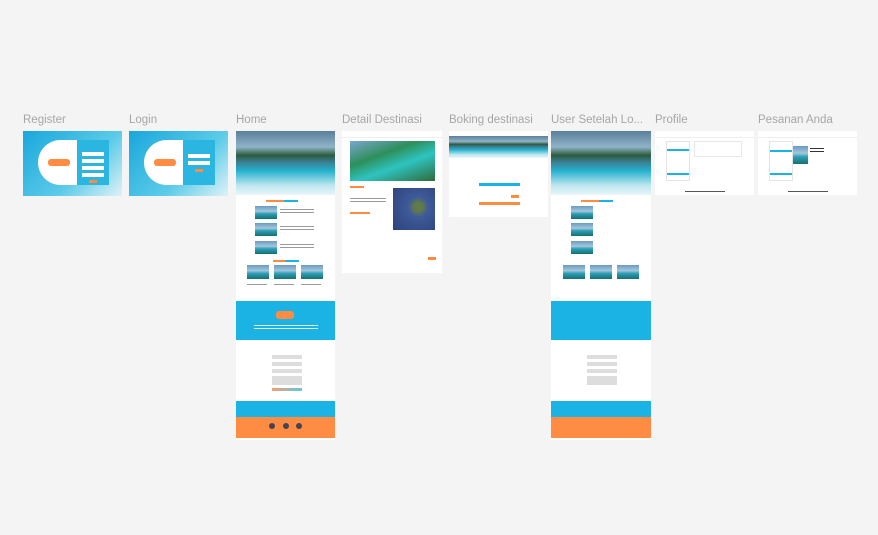 The height and width of the screenshot is (535, 878). What do you see at coordinates (432, 258) in the screenshot?
I see `booking-button` at bounding box center [432, 258].